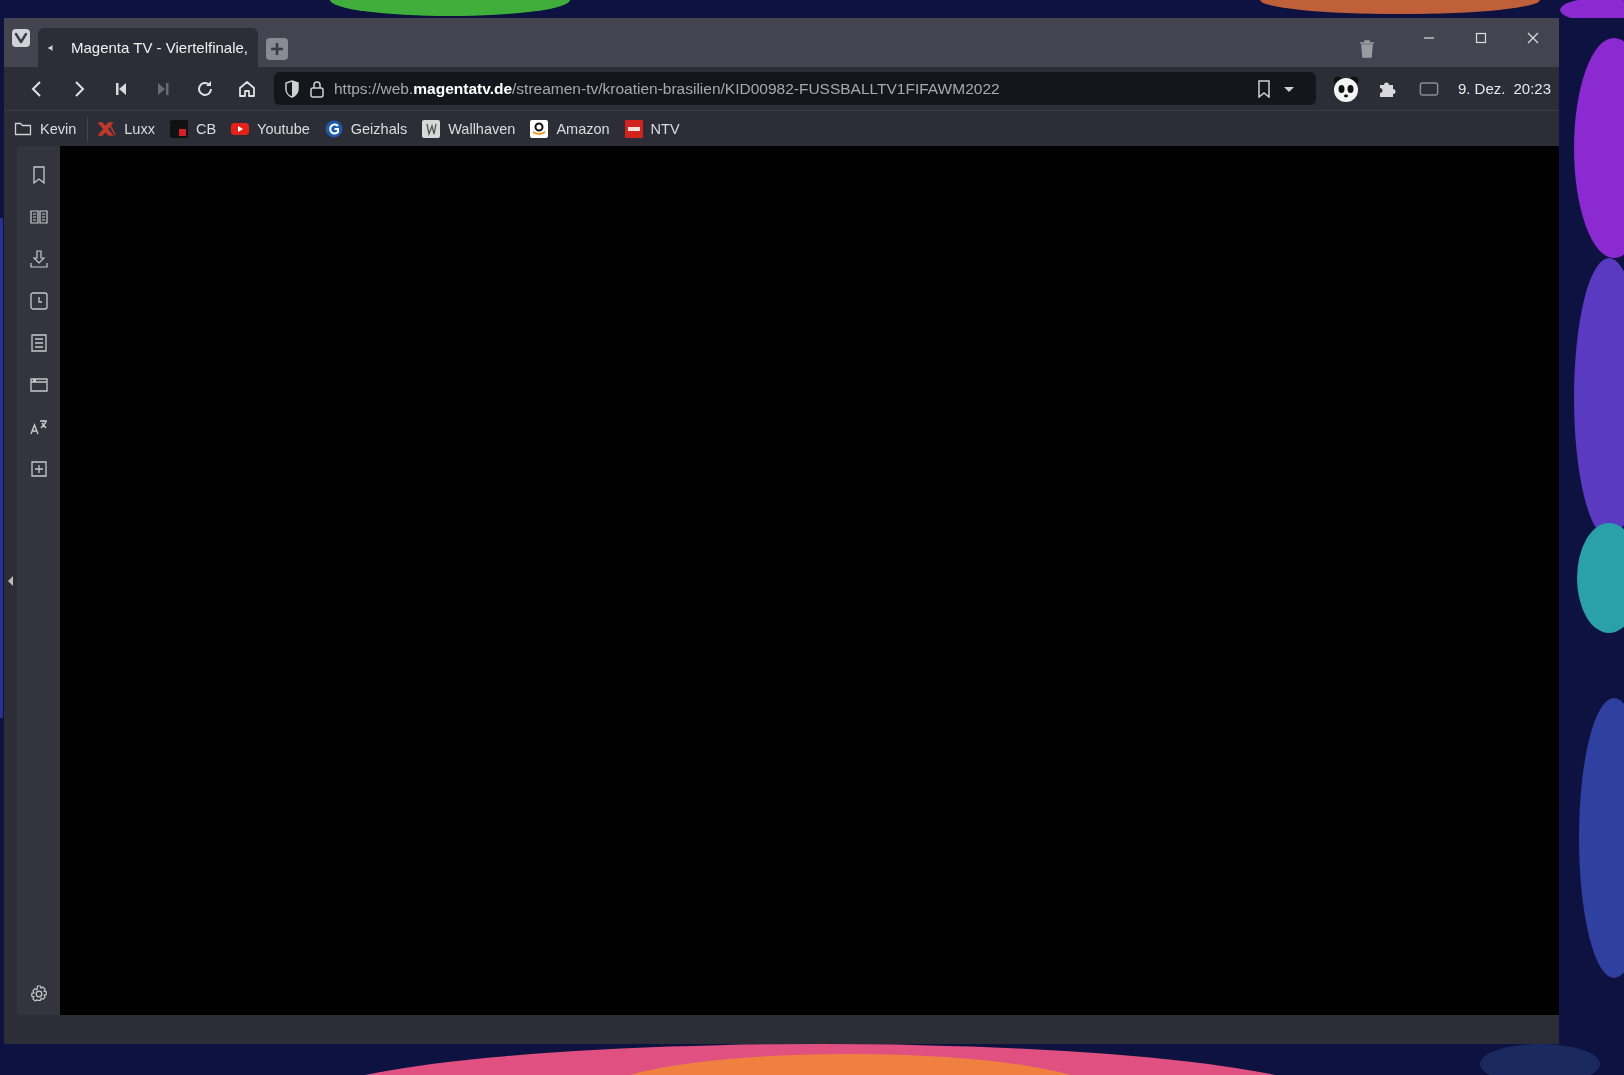 This screenshot has height=1075, width=1624. What do you see at coordinates (539, 128) in the screenshot?
I see `smile-logo-icon` at bounding box center [539, 128].